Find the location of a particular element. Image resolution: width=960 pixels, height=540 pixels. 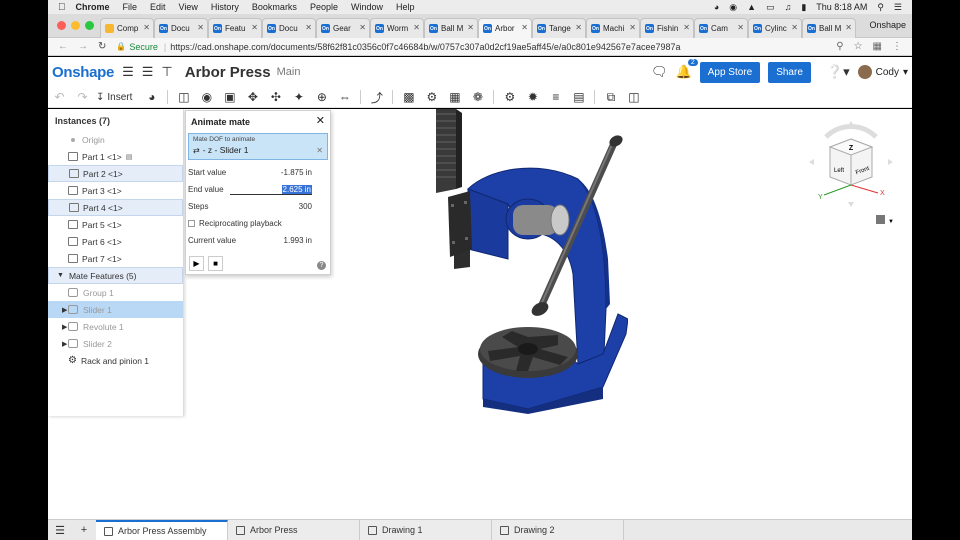

instance-part-7: Part 7 <1> is located at coordinates (115, 258).